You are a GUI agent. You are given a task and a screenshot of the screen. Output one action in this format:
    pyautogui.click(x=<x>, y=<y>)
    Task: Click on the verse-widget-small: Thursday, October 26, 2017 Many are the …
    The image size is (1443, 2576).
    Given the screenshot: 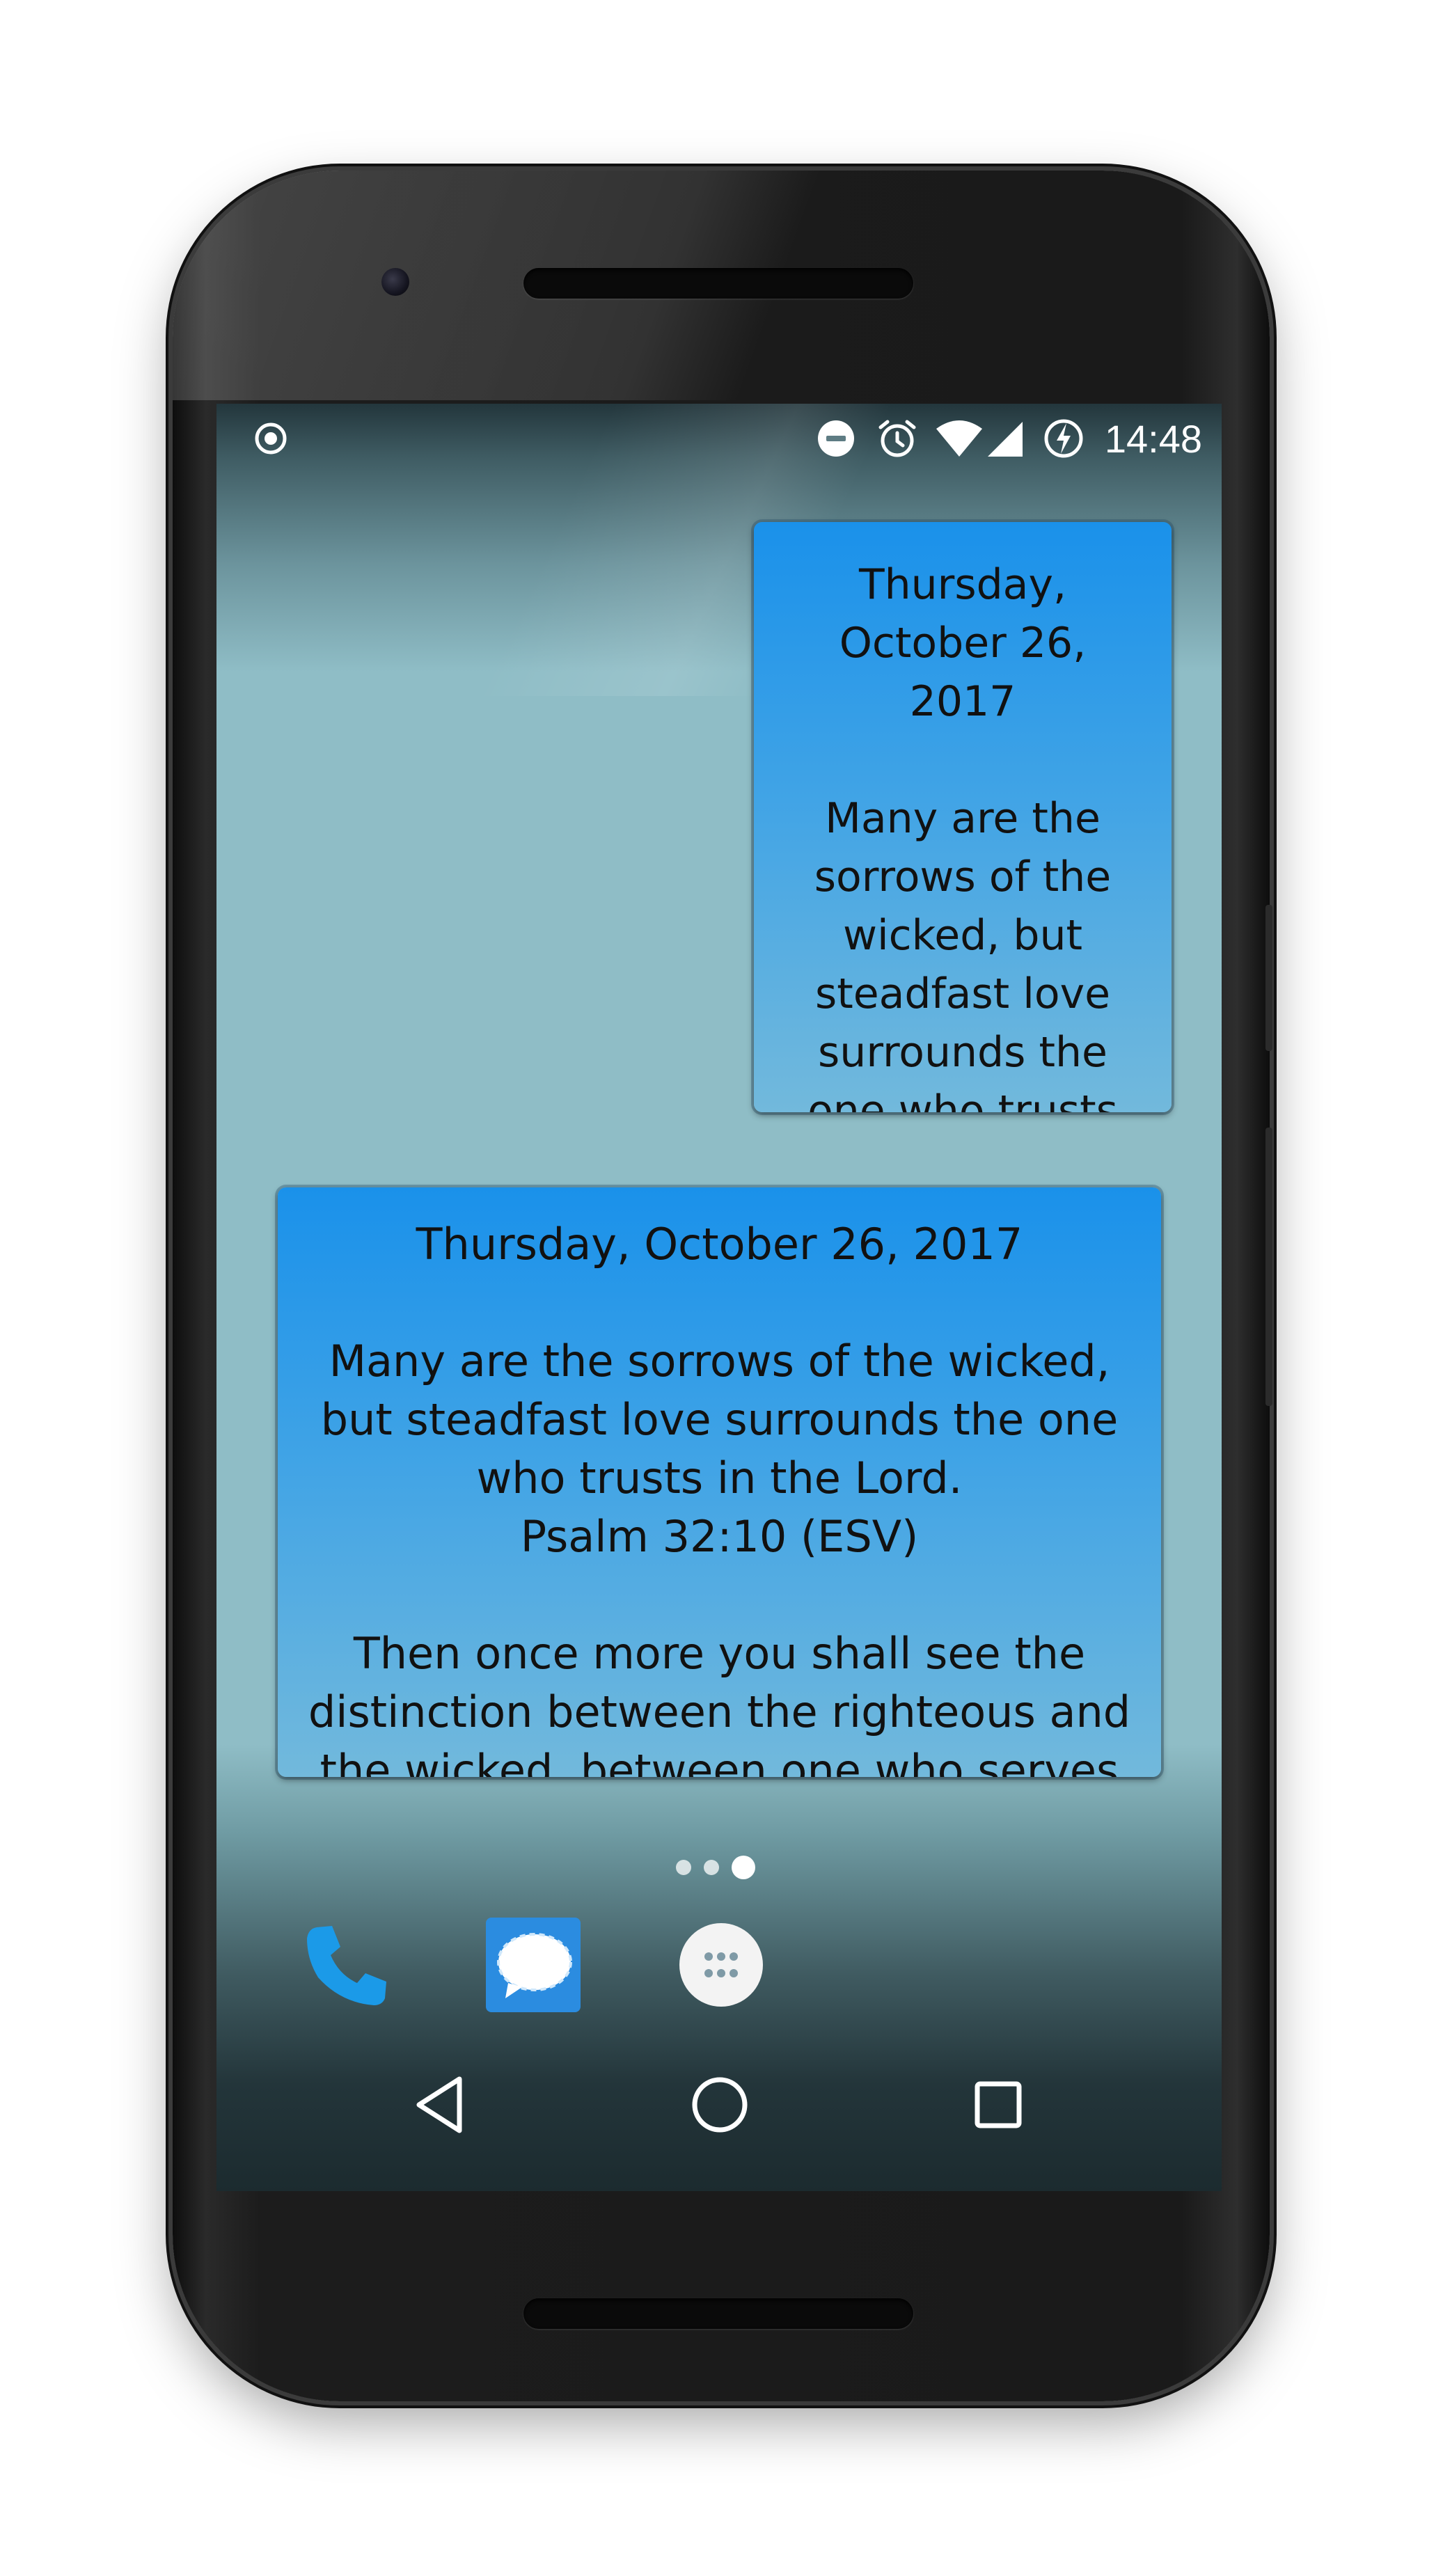 What is the action you would take?
    pyautogui.click(x=963, y=817)
    